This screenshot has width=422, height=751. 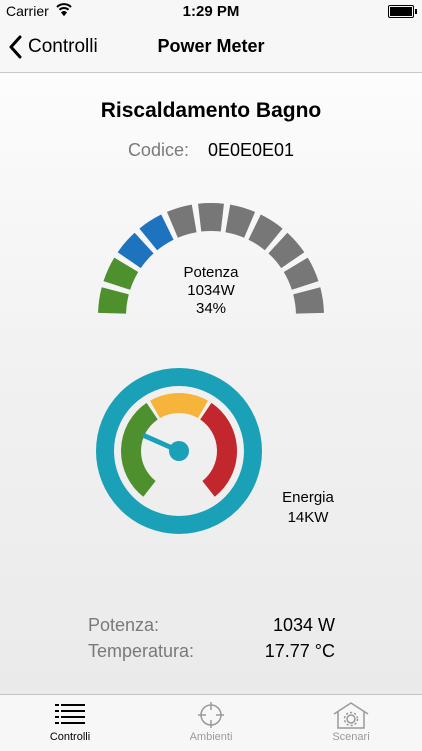 I want to click on navigation-bar: Controlli Power Meter, so click(x=211, y=47).